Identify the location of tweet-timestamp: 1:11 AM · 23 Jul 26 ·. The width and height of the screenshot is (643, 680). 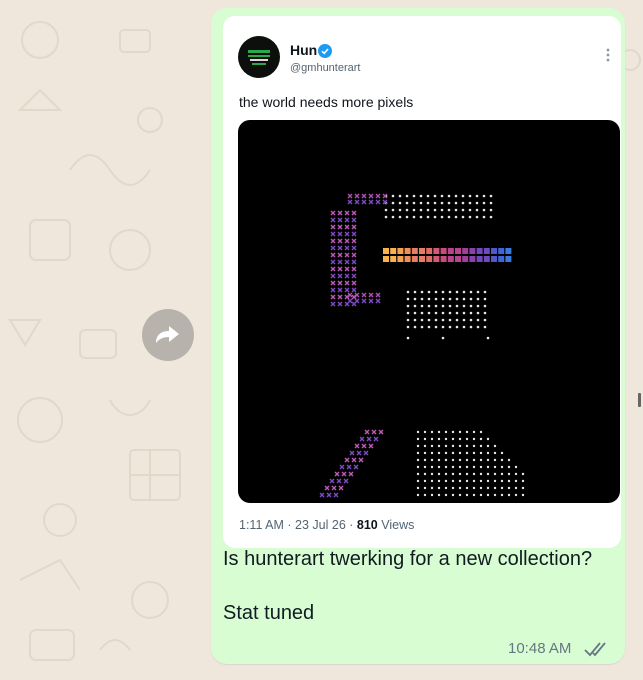
(298, 525).